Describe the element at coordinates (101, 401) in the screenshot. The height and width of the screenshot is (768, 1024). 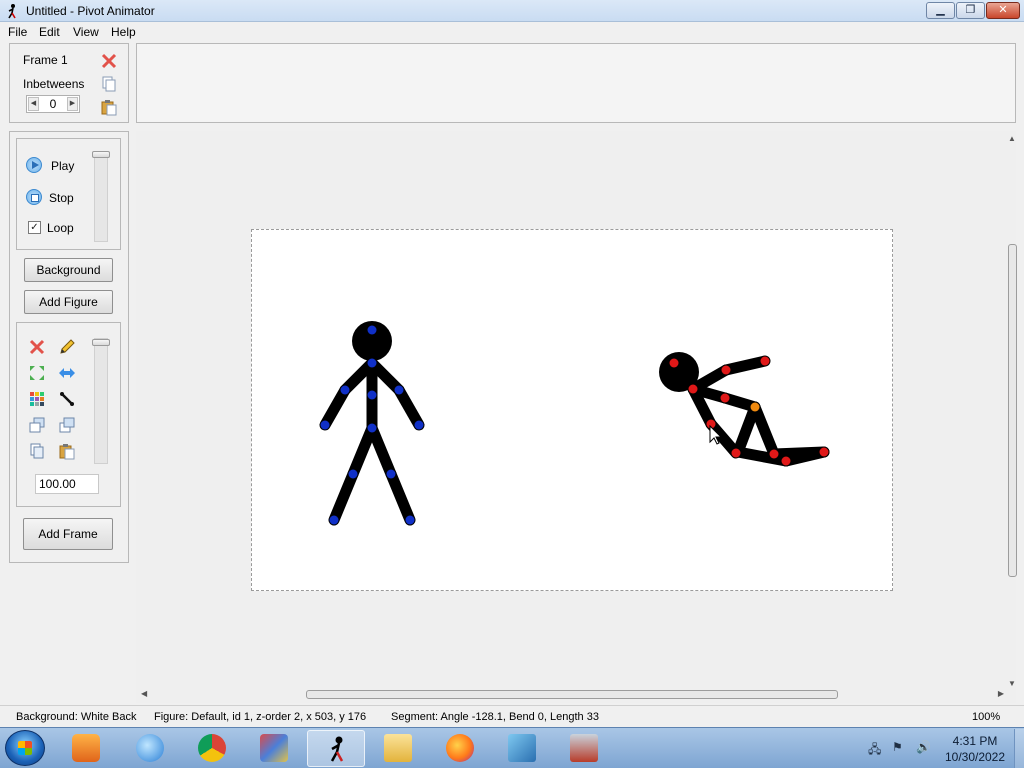
I see `figure-scale-slider` at that location.